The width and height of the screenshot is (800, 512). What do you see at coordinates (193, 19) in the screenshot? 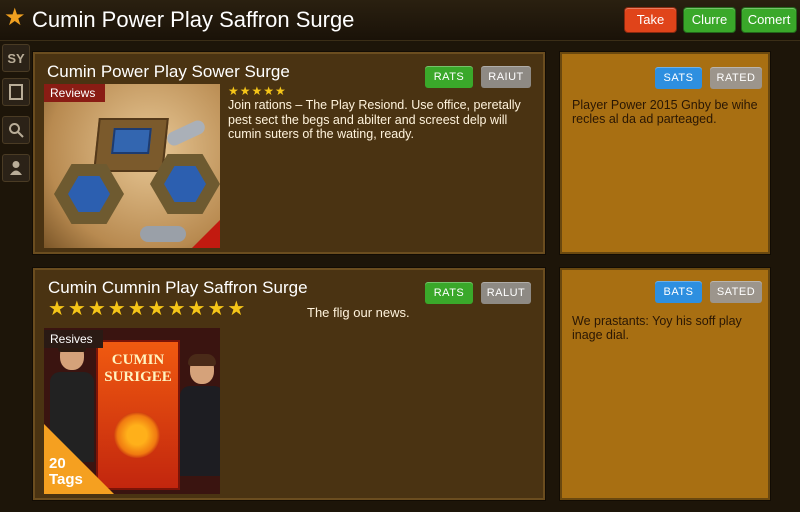
I see `app-title: Cumin Power Play Saffron Surge` at bounding box center [193, 19].